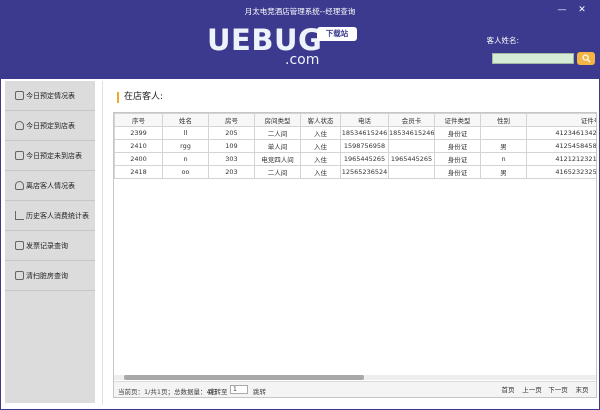 The height and width of the screenshot is (410, 600). I want to click on table-cell: 303, so click(231, 159).